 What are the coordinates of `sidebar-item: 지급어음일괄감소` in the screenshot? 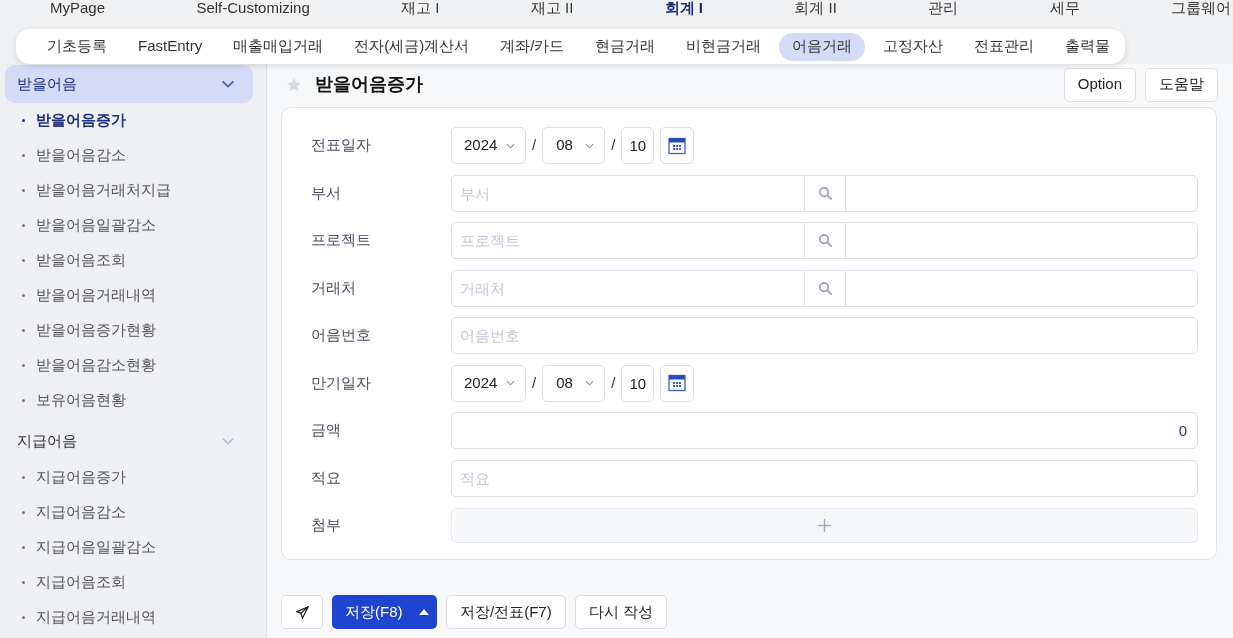 It's located at (96, 547).